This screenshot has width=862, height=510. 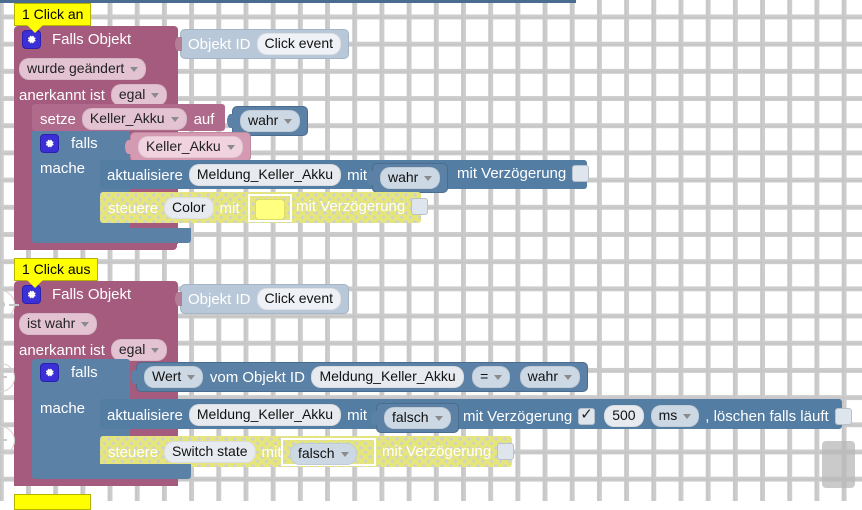 I want to click on event-2-condition-row: ist wahr, so click(x=58, y=324).